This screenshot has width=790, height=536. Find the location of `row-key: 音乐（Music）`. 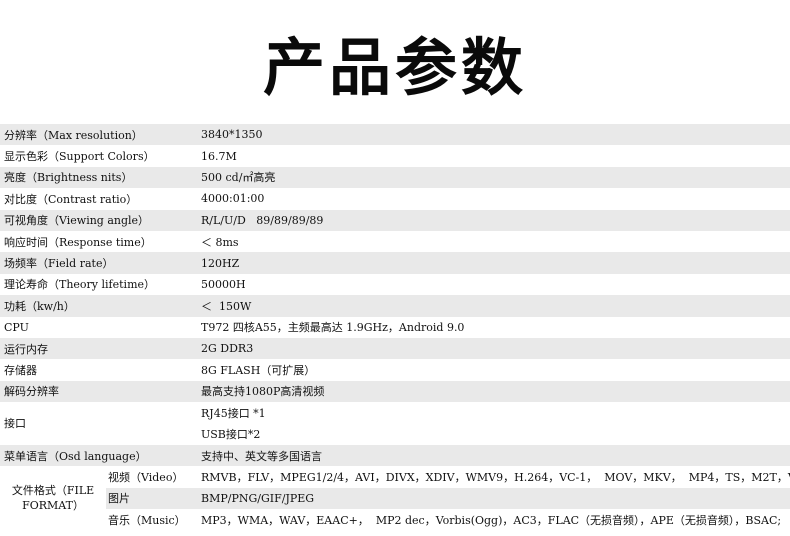

row-key: 音乐（Music） is located at coordinates (147, 520).